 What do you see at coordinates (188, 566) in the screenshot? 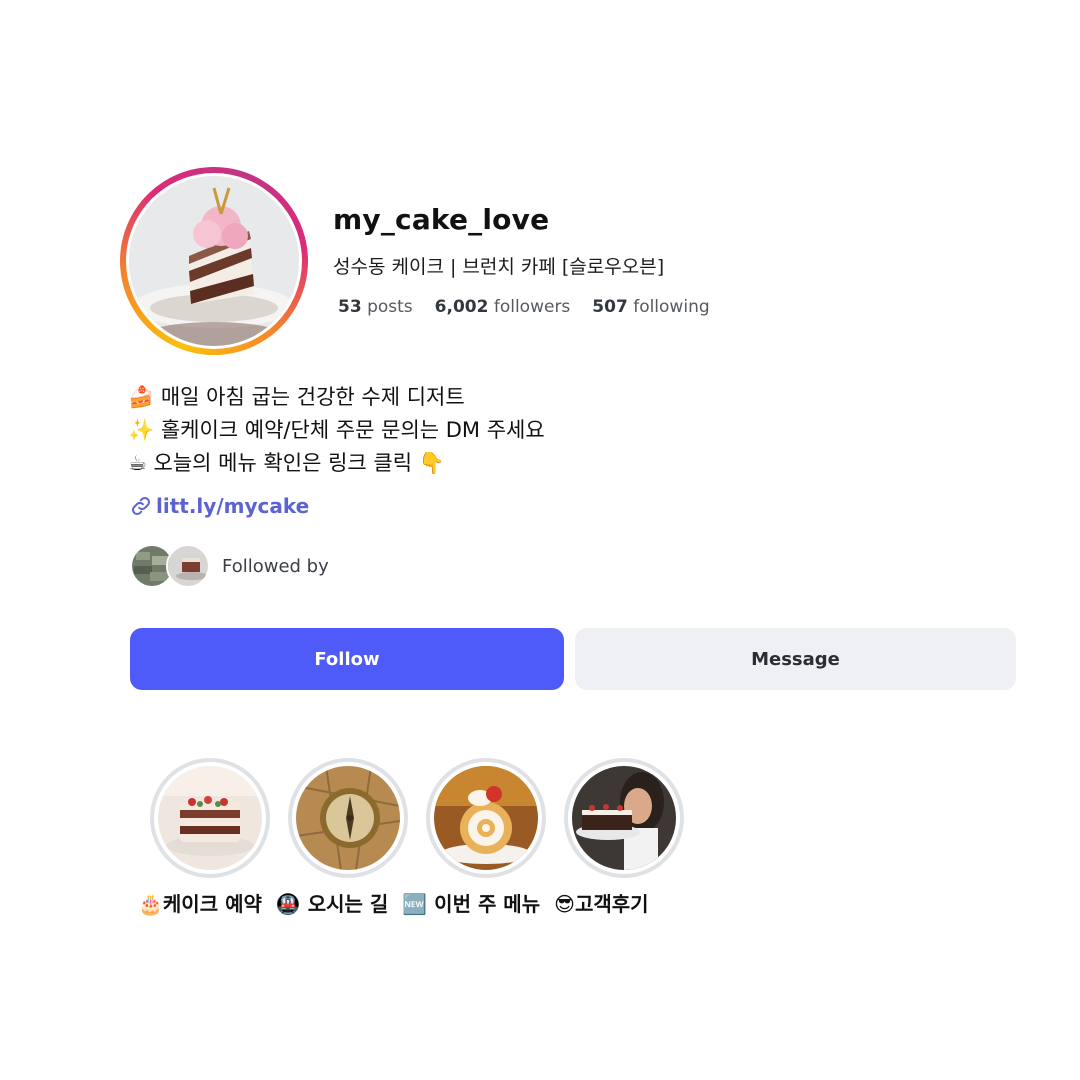
I see `follower-avatar` at bounding box center [188, 566].